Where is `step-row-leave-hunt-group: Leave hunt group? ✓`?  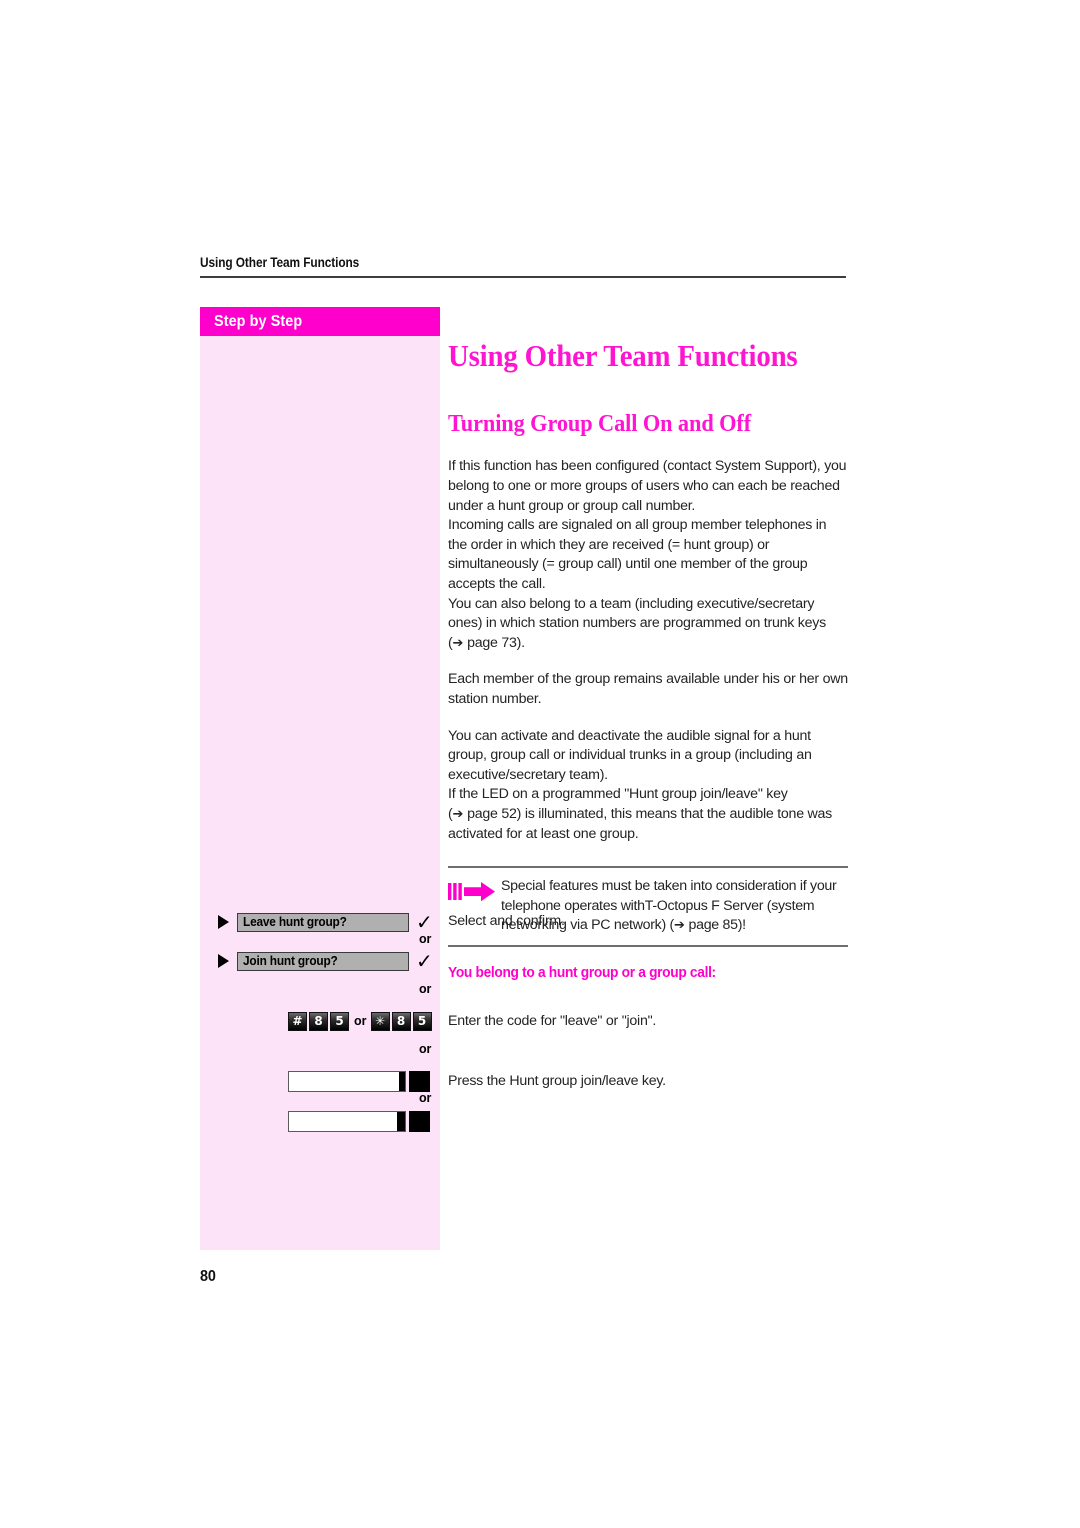
step-row-leave-hunt-group: Leave hunt group? ✓ is located at coordinates (325, 922).